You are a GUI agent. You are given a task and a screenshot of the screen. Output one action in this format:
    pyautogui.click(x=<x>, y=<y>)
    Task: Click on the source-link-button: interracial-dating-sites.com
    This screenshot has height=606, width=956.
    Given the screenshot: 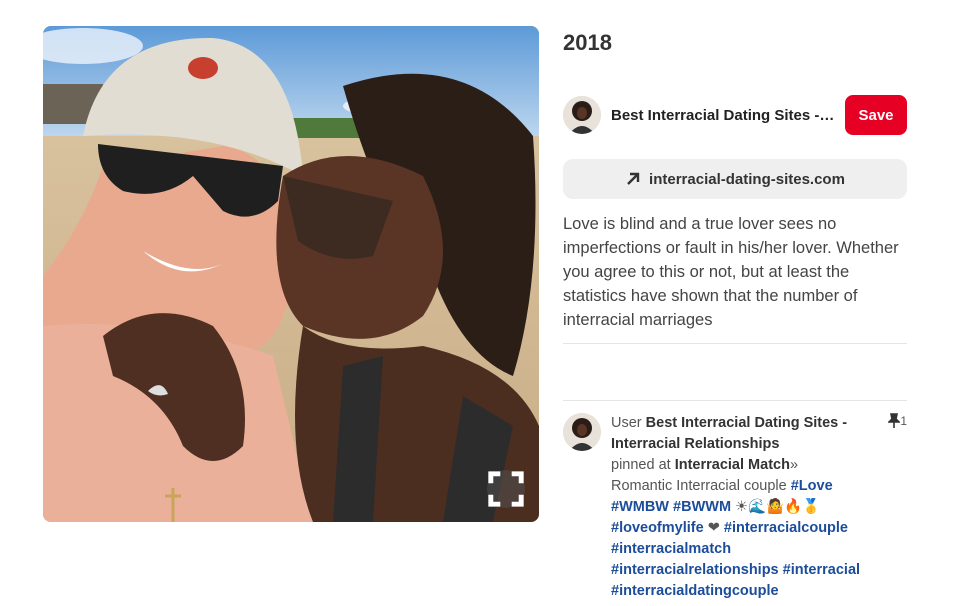 What is the action you would take?
    pyautogui.click(x=735, y=179)
    